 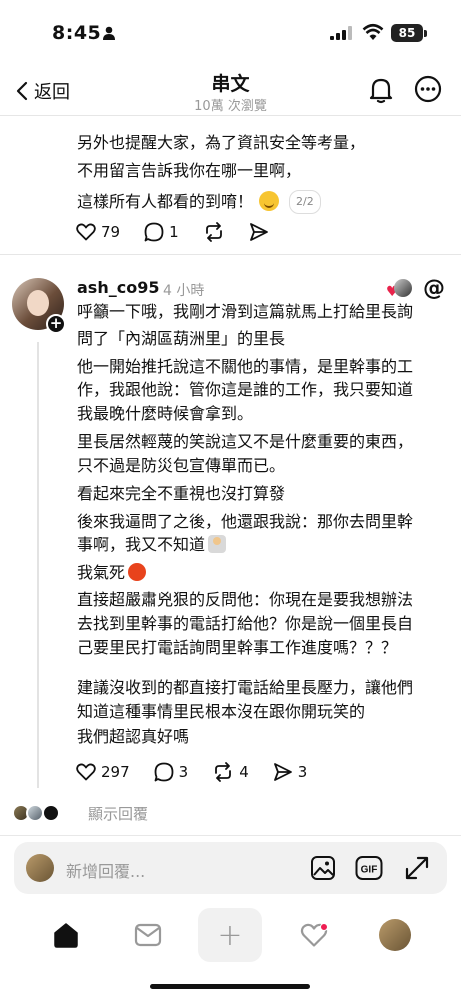 What do you see at coordinates (221, 711) in the screenshot?
I see `post-text-line: 知道這種事情里民根本沒在跟你開玩笑的` at bounding box center [221, 711].